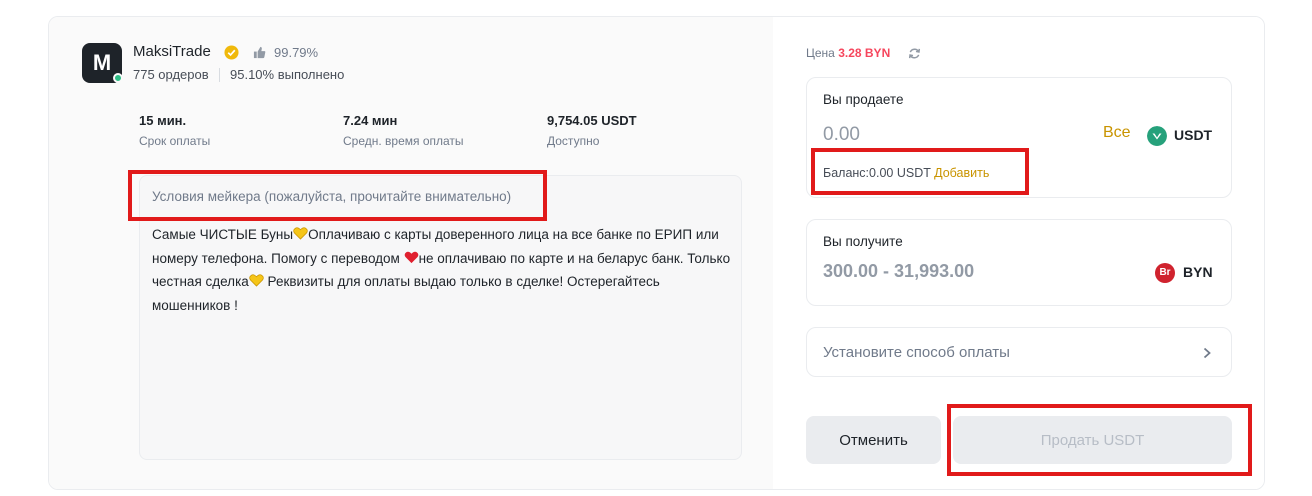 The height and width of the screenshot is (496, 1312). Describe the element at coordinates (259, 52) in the screenshot. I see `thumbs-up-icon` at that location.